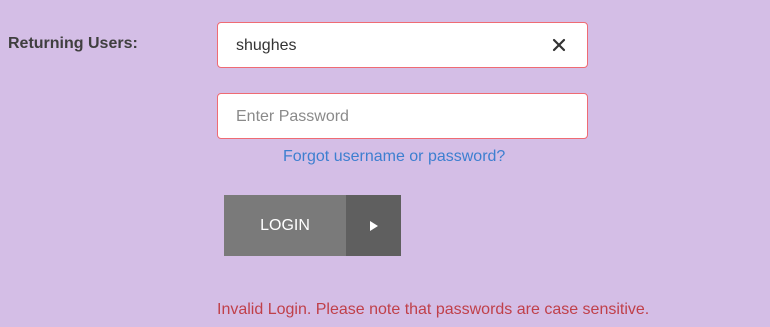  Describe the element at coordinates (402, 45) in the screenshot. I see `username-input: shughes` at that location.